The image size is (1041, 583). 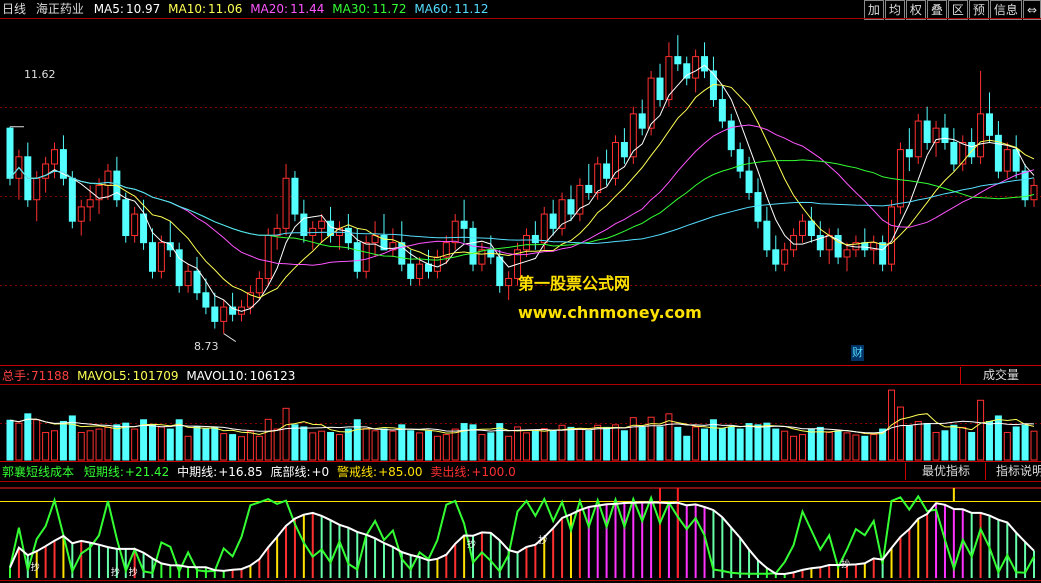 What do you see at coordinates (50, 376) in the screenshot?
I see `total-value: 71188` at bounding box center [50, 376].